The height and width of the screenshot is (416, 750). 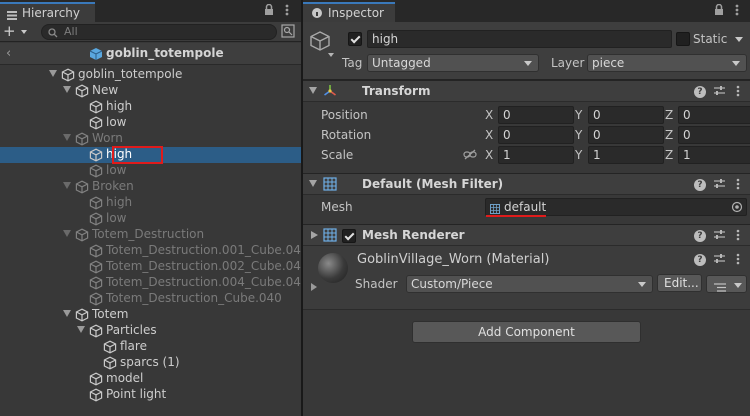 I want to click on object-picker-icon, so click(x=737, y=208).